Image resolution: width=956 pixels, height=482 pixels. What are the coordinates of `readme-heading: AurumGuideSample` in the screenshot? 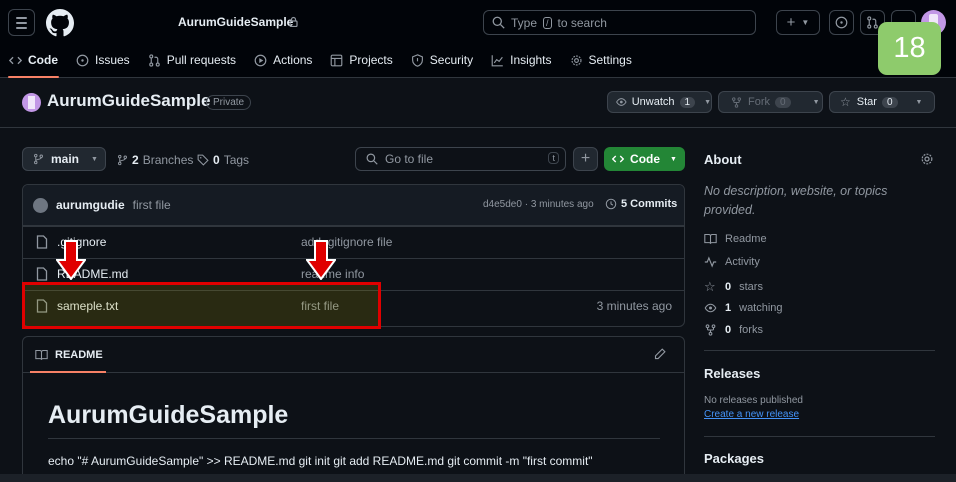 It's located at (354, 420).